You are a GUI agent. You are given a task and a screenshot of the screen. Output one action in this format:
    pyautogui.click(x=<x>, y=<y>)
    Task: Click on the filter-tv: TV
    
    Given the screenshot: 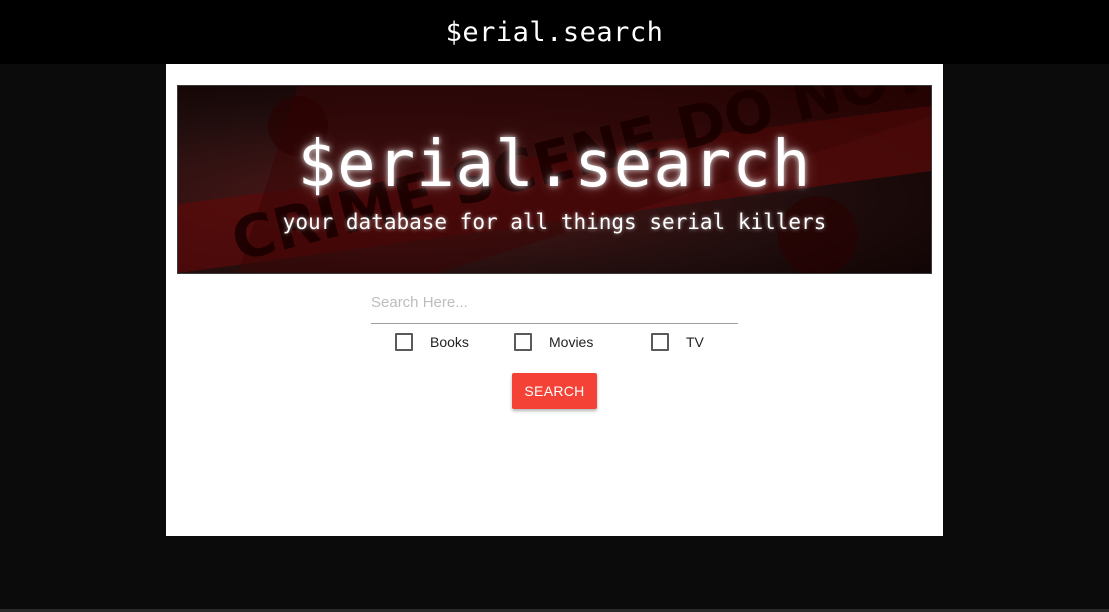 What is the action you would take?
    pyautogui.click(x=677, y=342)
    